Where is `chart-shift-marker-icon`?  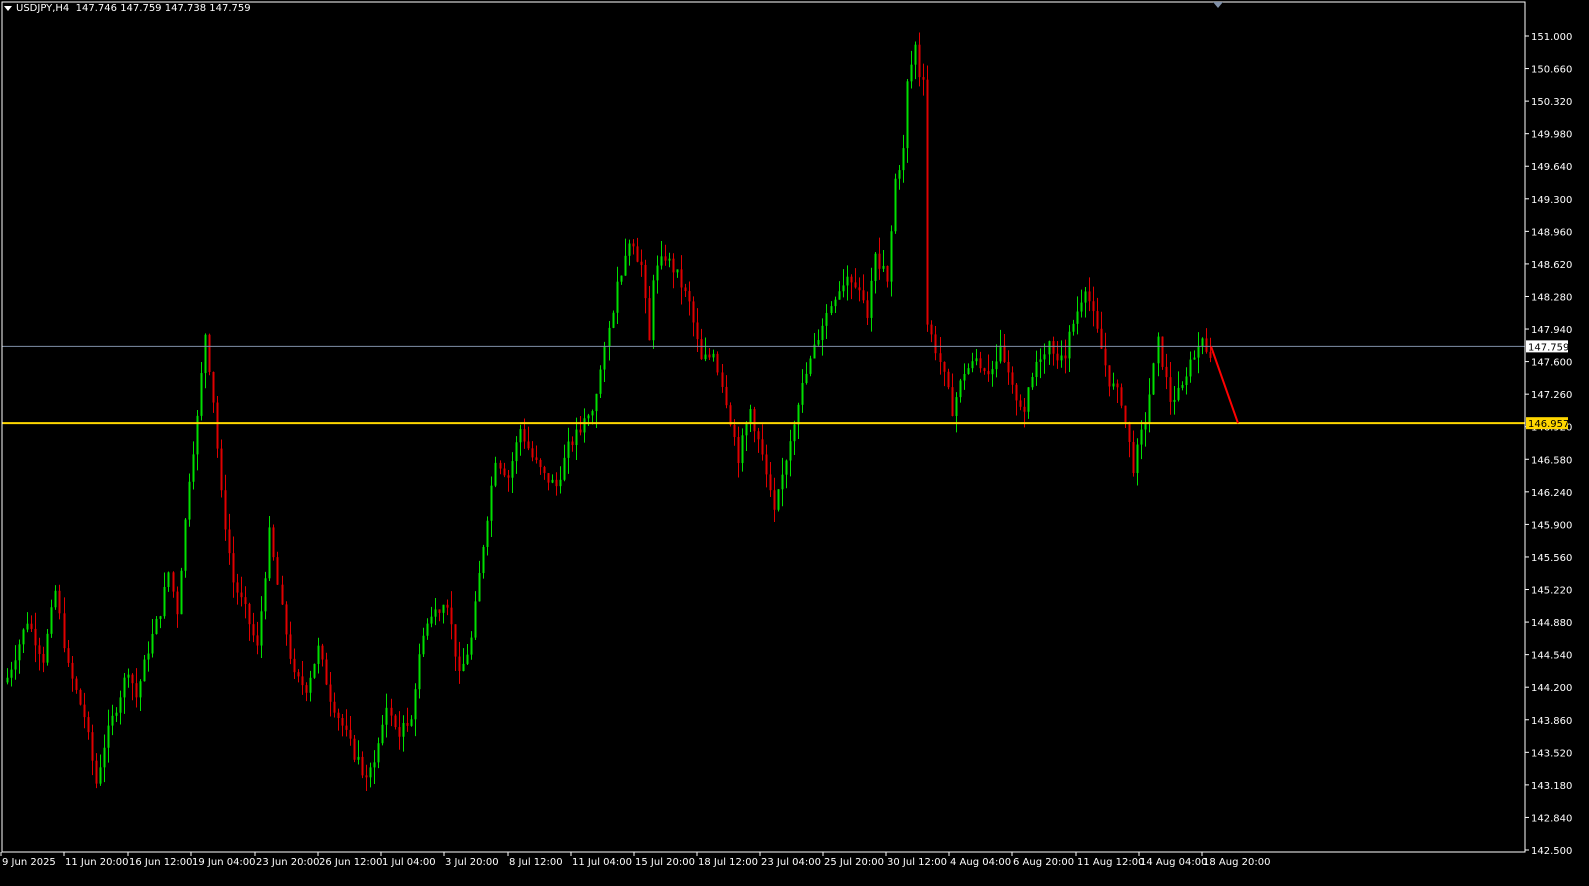
chart-shift-marker-icon is located at coordinates (1218, 5).